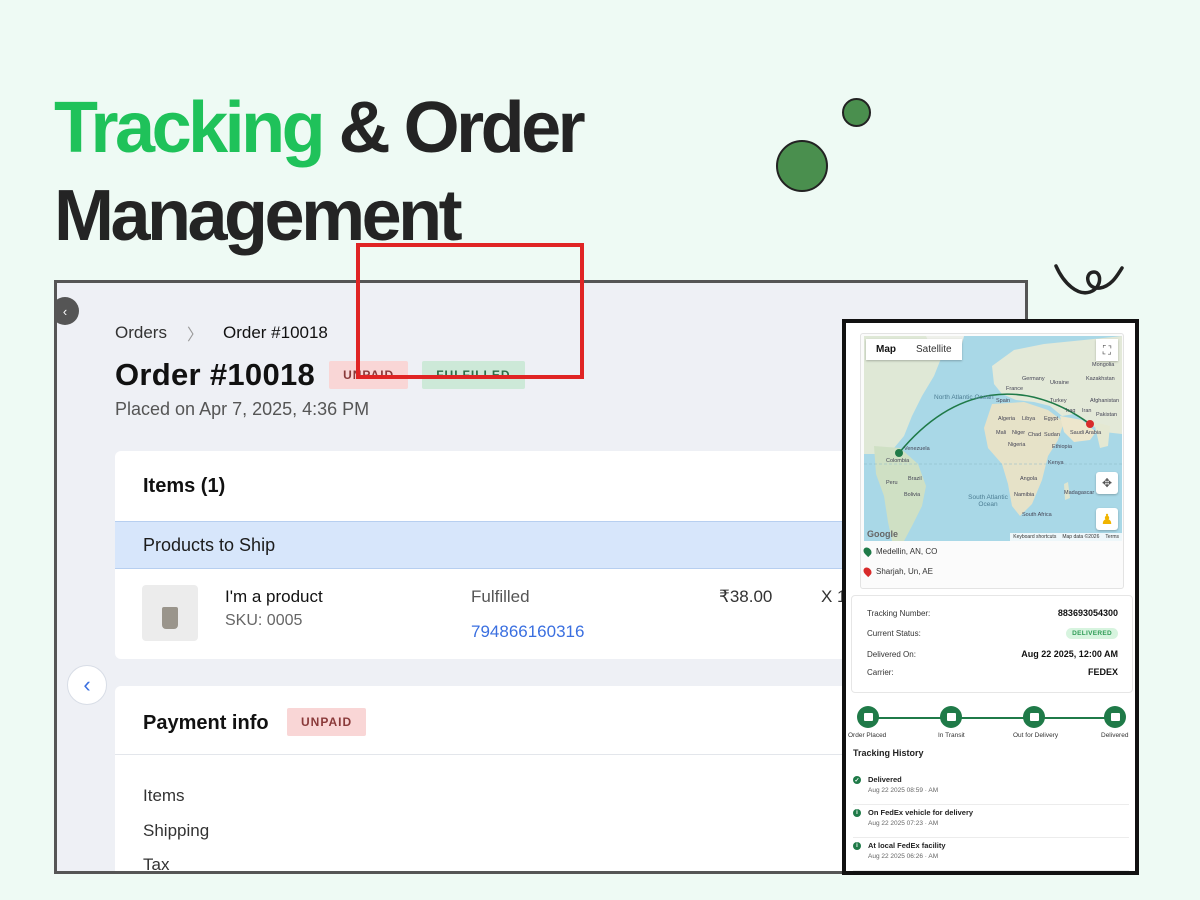 The width and height of the screenshot is (1200, 900). I want to click on map-label-country: Bolivia, so click(912, 495).